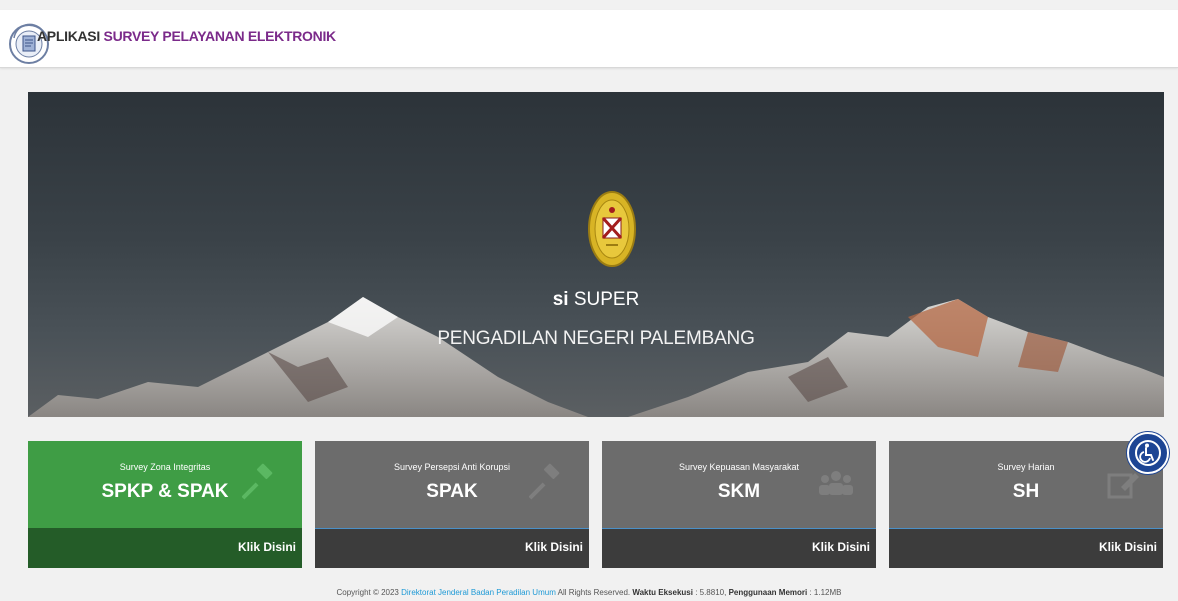  I want to click on exec-time-label: Waktu Eksekusi, so click(662, 592).